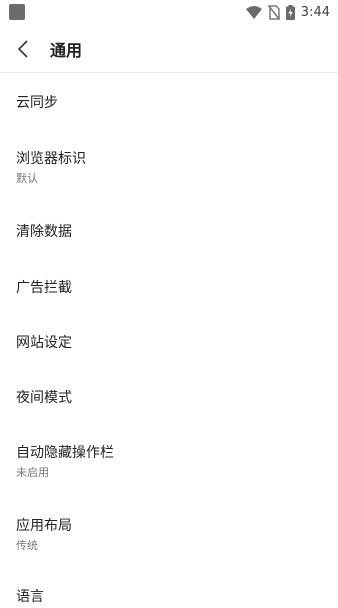  Describe the element at coordinates (290, 12) in the screenshot. I see `battery-charging-icon` at that location.